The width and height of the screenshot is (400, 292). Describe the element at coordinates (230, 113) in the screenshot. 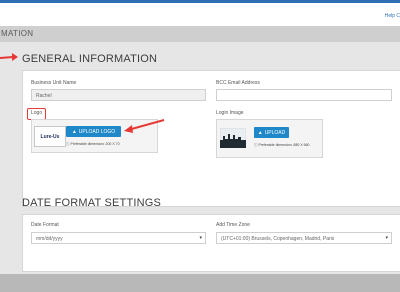

I see `login-image-label: Login Image` at that location.